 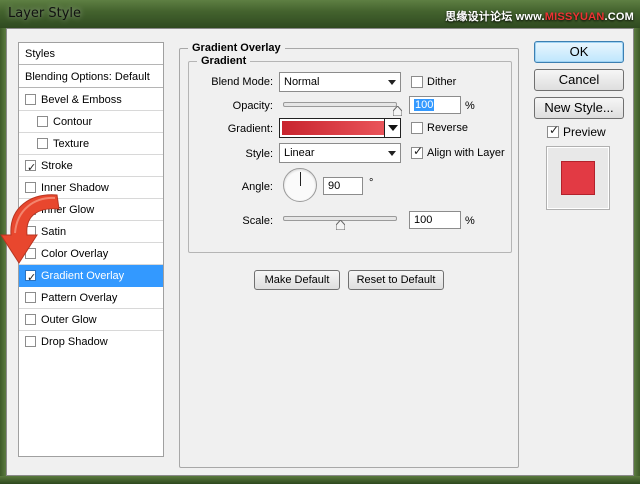 I want to click on angle-needle, so click(x=300, y=179).